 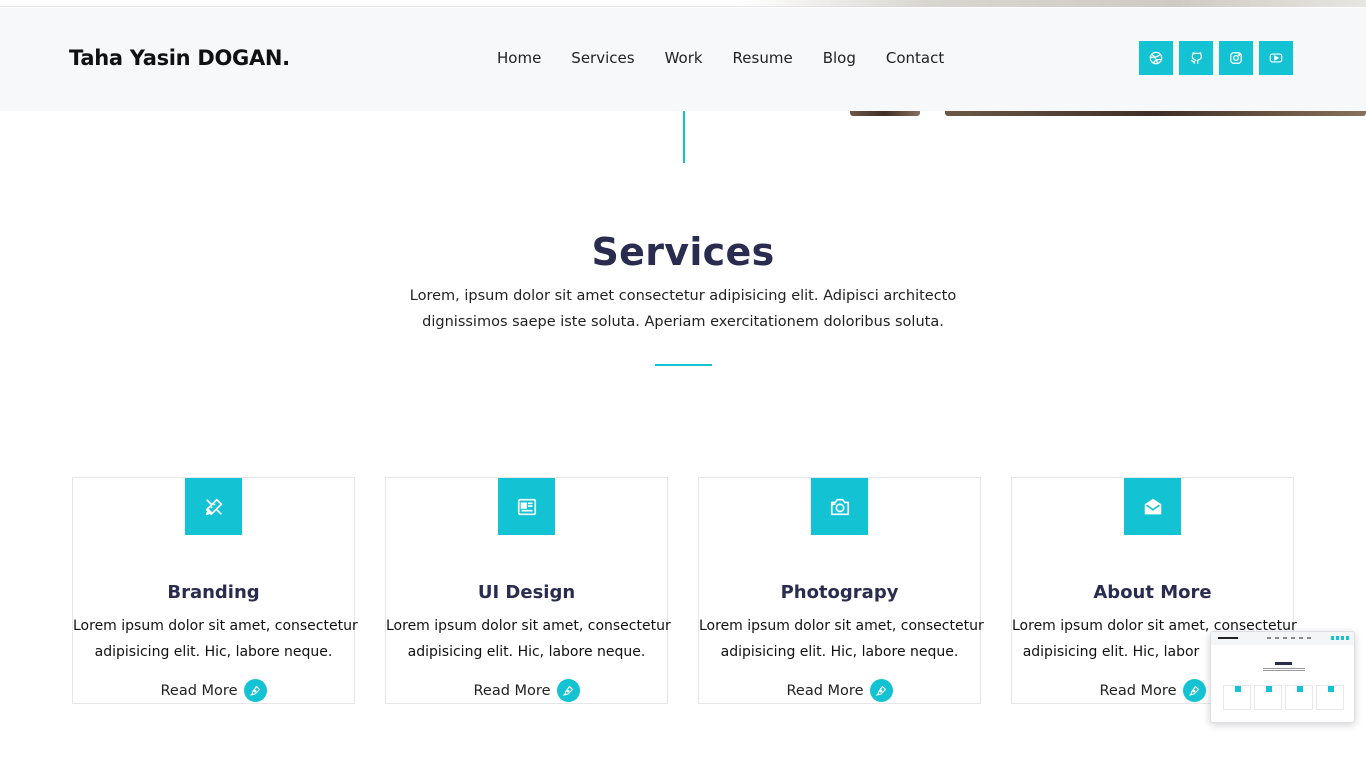 I want to click on mail-open-icon, so click(x=1152, y=506).